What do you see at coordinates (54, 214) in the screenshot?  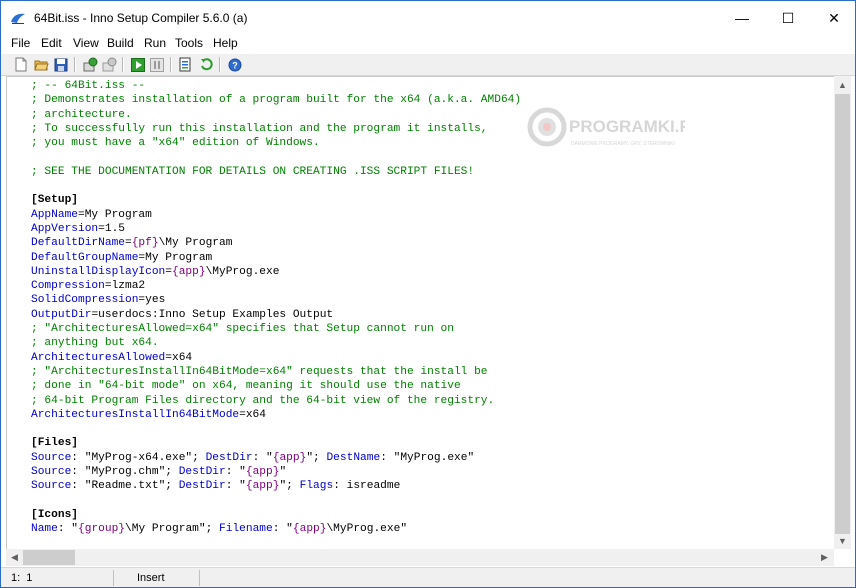 I see `code-directive: AppName` at bounding box center [54, 214].